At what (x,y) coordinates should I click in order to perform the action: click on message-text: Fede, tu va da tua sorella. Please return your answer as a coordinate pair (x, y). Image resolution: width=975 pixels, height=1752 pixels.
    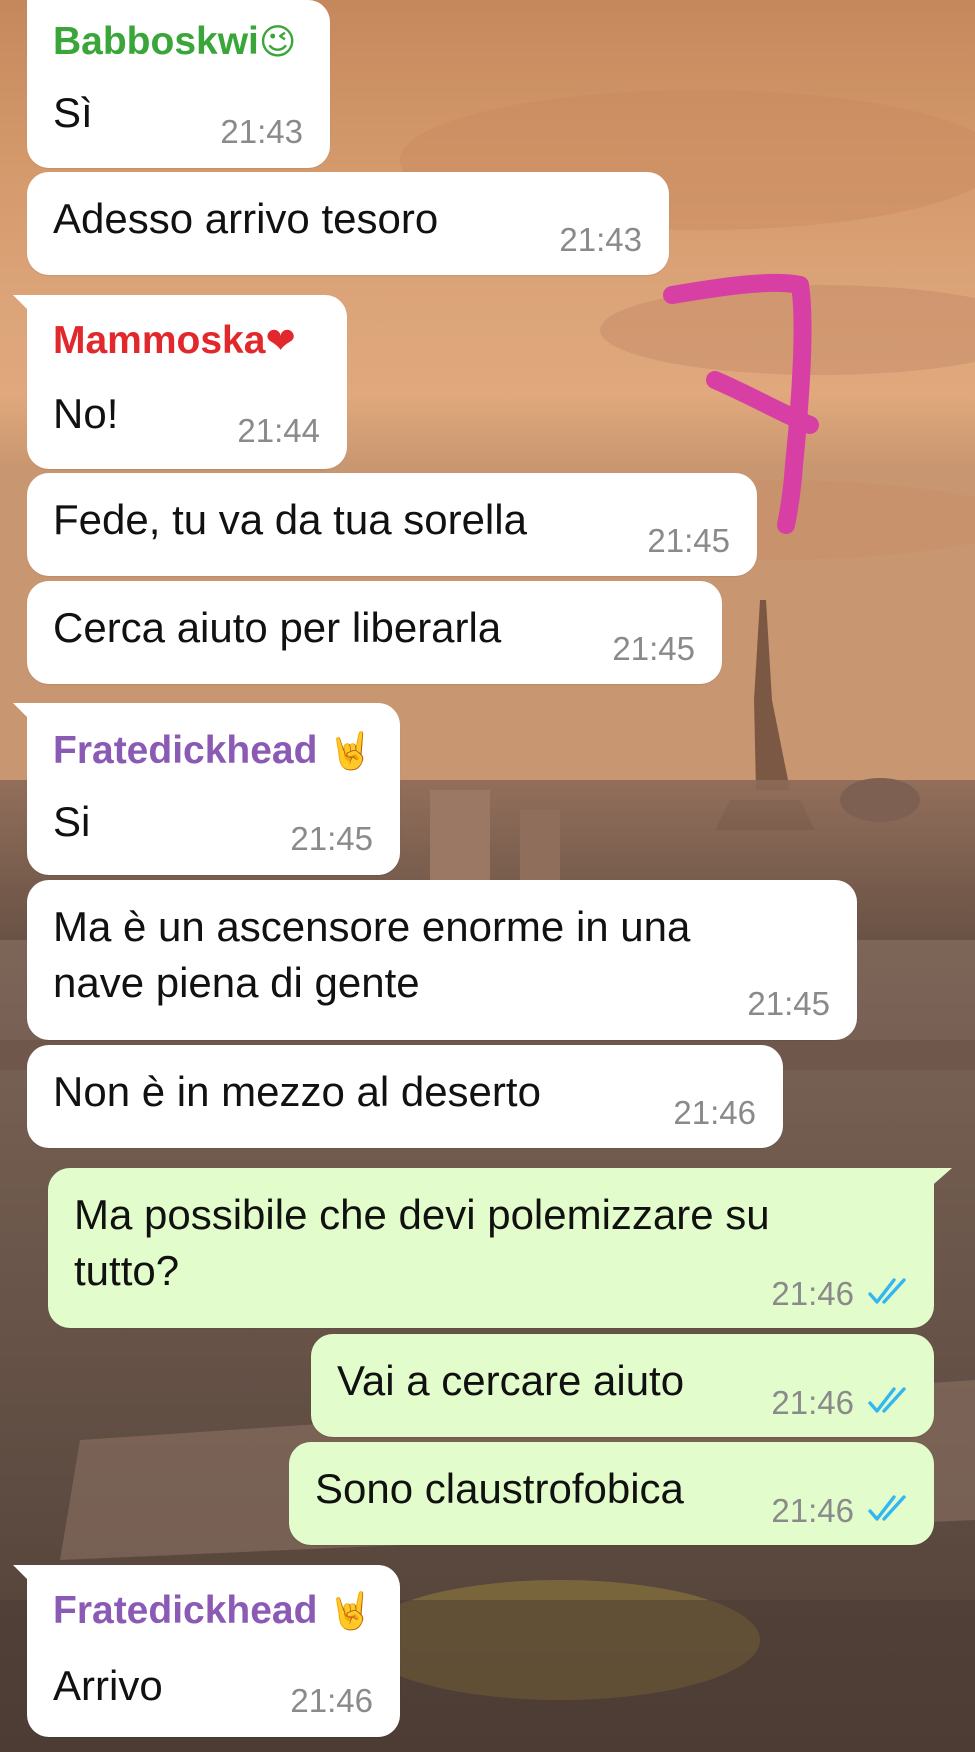
    Looking at the image, I should click on (290, 519).